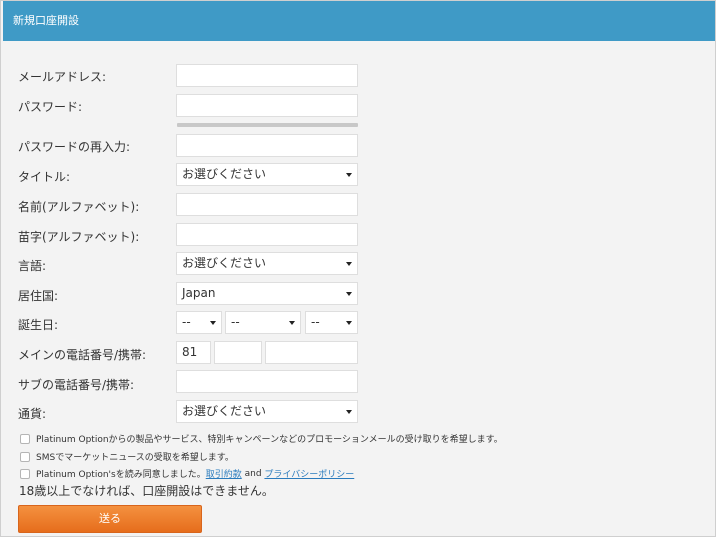  Describe the element at coordinates (331, 322) in the screenshot. I see `birthday-year-select: --` at that location.